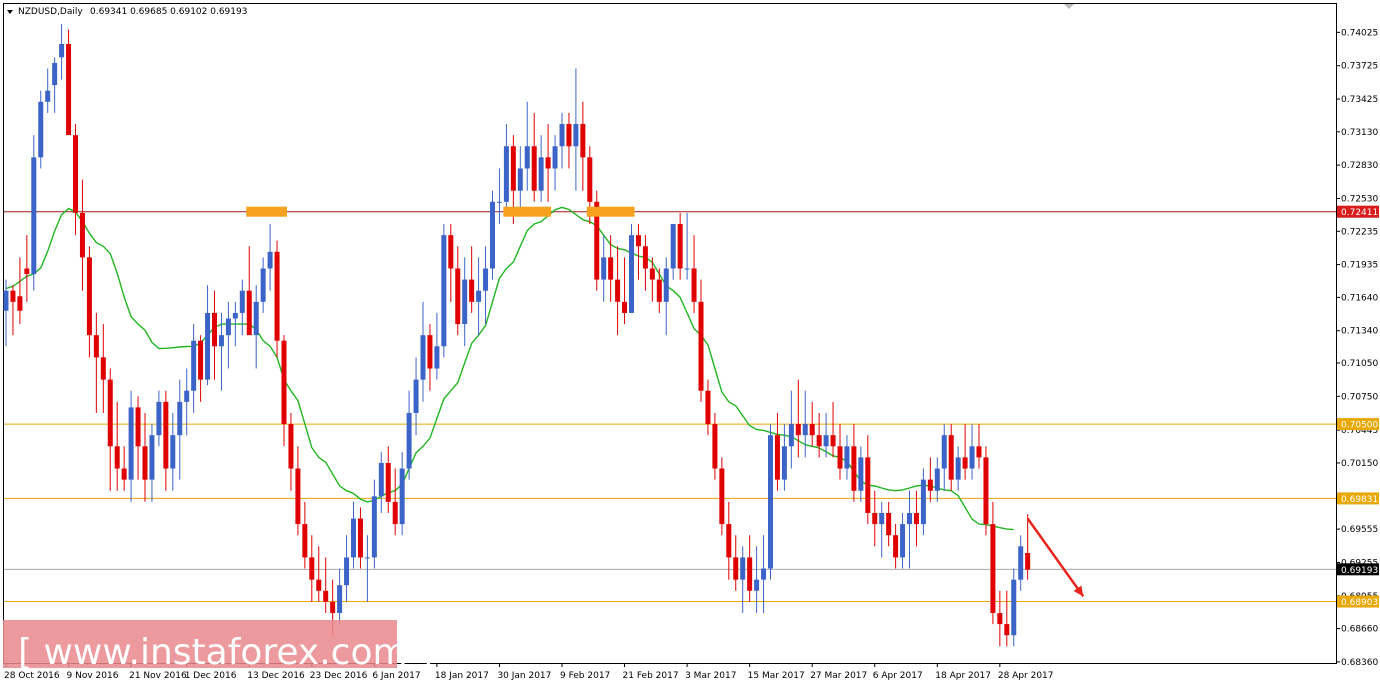 The width and height of the screenshot is (1380, 689). What do you see at coordinates (710, 676) in the screenshot?
I see `x-tick-label: 3 Mar 2017` at bounding box center [710, 676].